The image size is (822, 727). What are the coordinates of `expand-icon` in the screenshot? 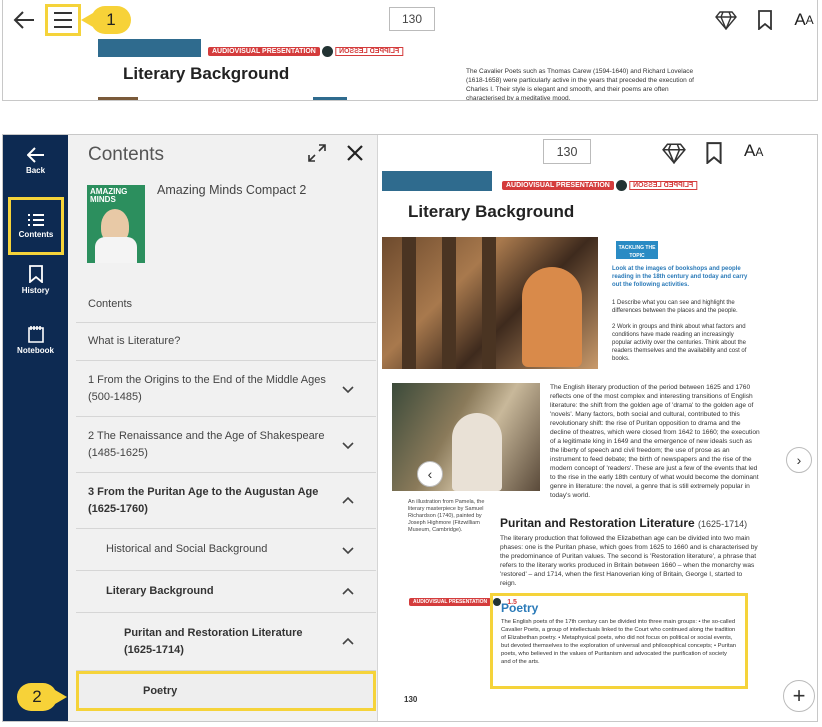 It's located at (317, 153).